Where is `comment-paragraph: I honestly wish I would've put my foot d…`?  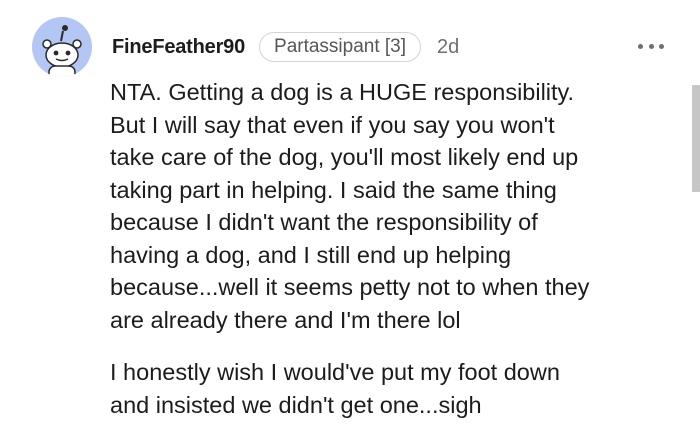 comment-paragraph: I honestly wish I would've put my foot d… is located at coordinates (335, 388).